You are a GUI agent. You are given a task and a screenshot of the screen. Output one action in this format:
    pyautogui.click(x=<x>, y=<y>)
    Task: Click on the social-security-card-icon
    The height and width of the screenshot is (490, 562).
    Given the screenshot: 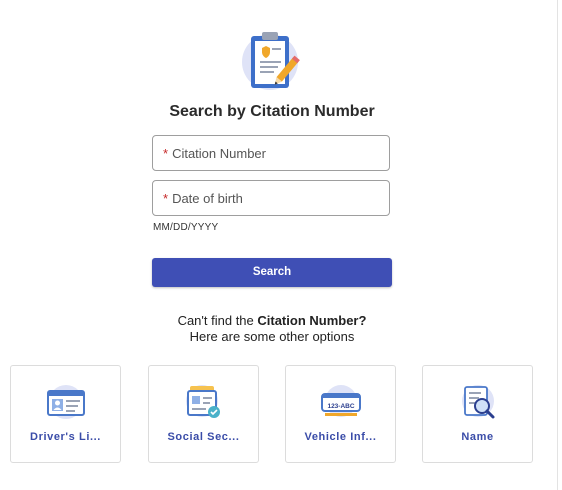 What is the action you would take?
    pyautogui.click(x=204, y=403)
    